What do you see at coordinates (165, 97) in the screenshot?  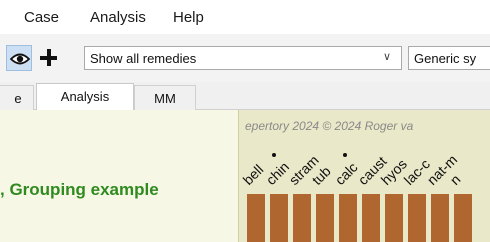 I see `tab-mm: MM` at bounding box center [165, 97].